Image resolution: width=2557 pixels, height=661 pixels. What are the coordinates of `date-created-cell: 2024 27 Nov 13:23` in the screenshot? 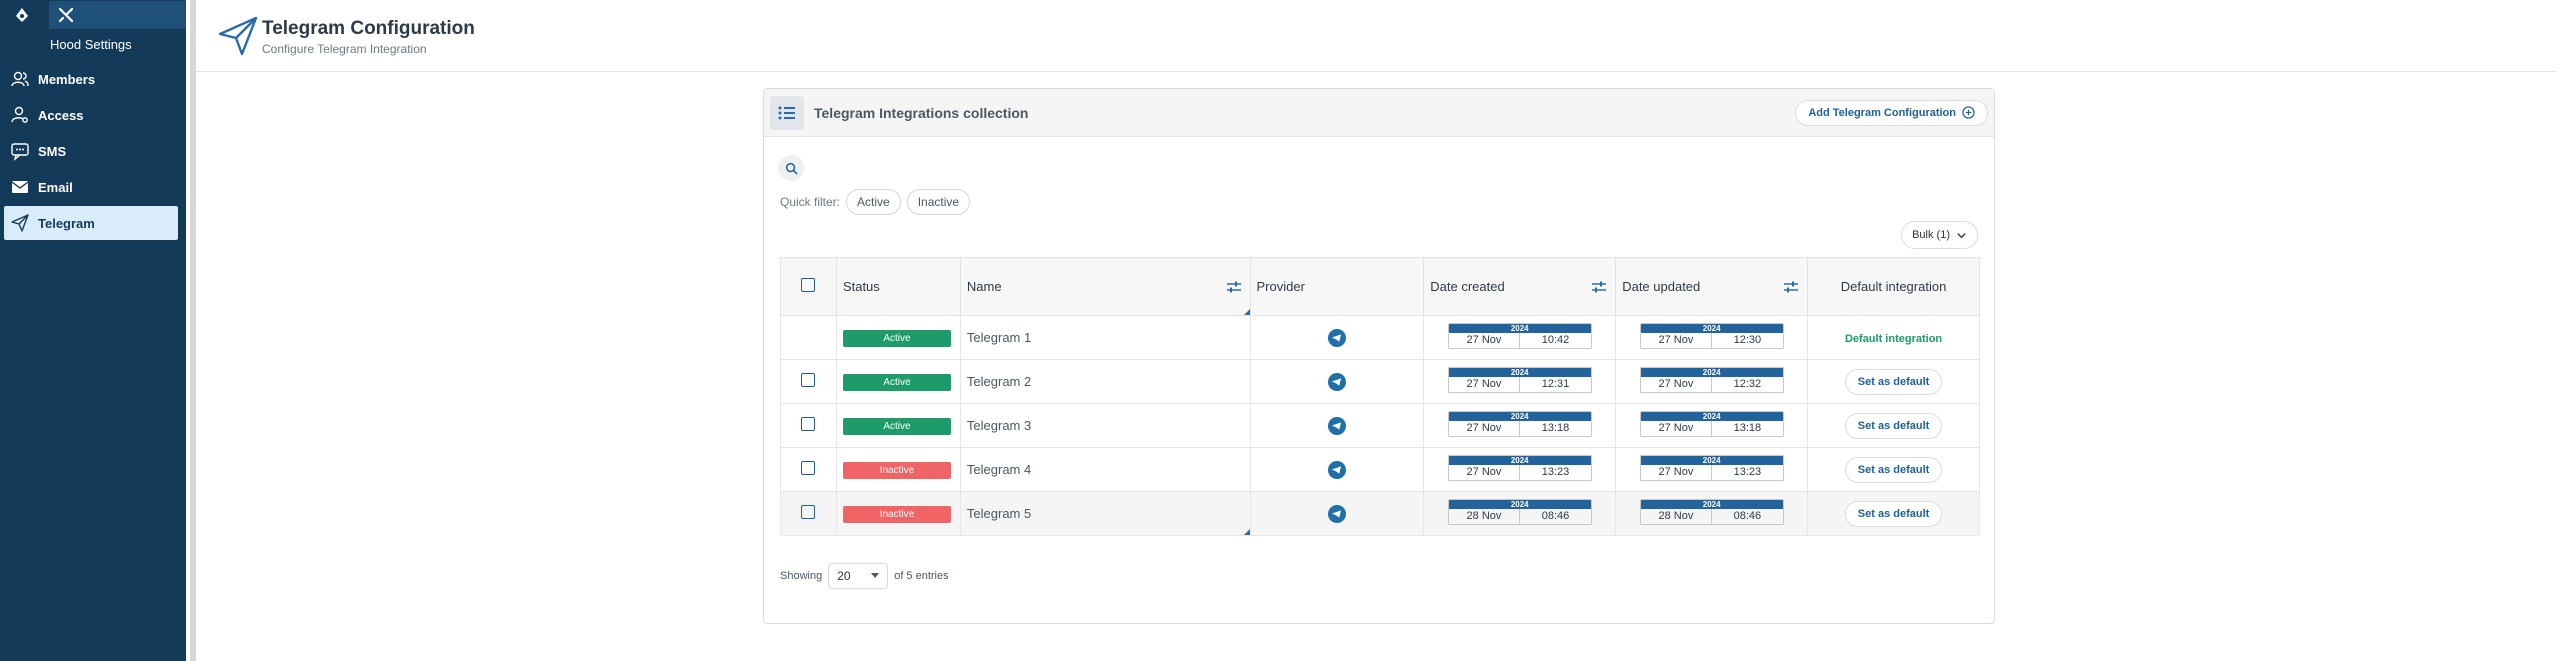 It's located at (1520, 469).